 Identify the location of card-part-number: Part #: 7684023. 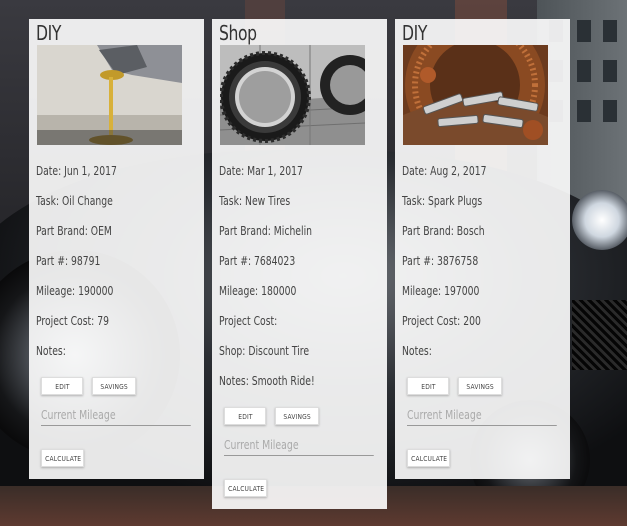
(257, 260).